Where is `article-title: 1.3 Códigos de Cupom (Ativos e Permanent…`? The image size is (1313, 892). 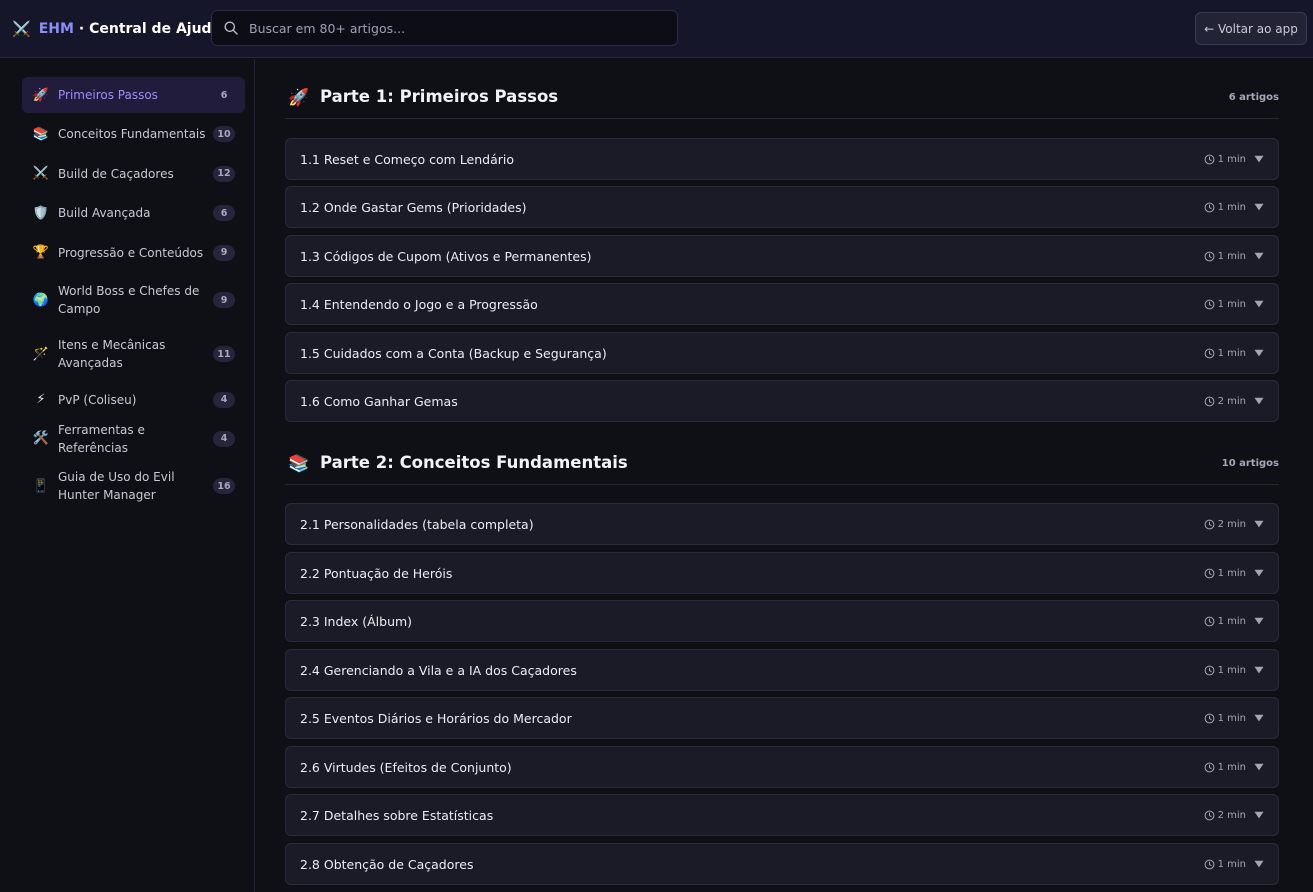 article-title: 1.3 Códigos de Cupom (Ativos e Permanent… is located at coordinates (446, 256).